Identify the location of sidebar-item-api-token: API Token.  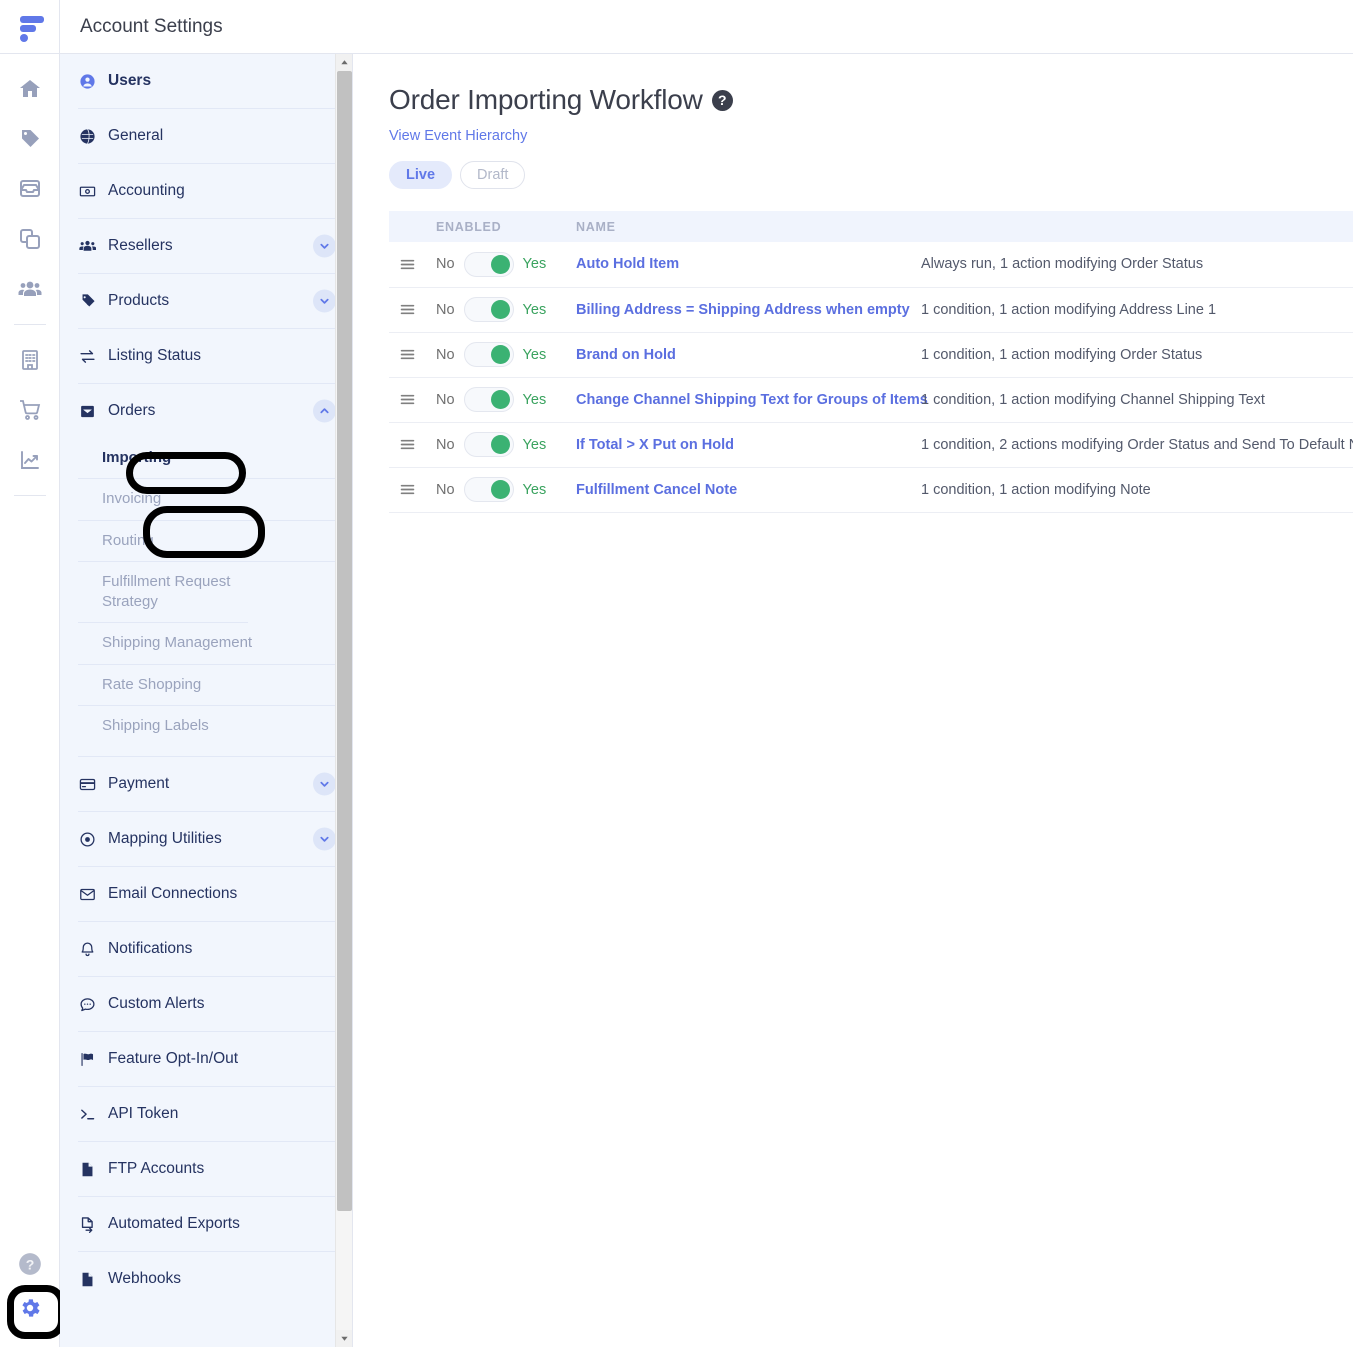
(207, 1114).